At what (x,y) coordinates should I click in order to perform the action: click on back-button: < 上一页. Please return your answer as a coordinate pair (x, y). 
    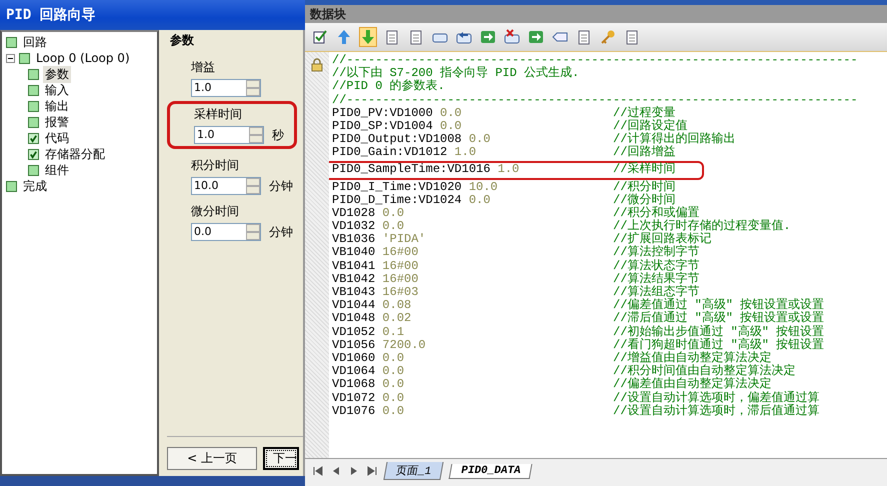
    Looking at the image, I should click on (212, 458).